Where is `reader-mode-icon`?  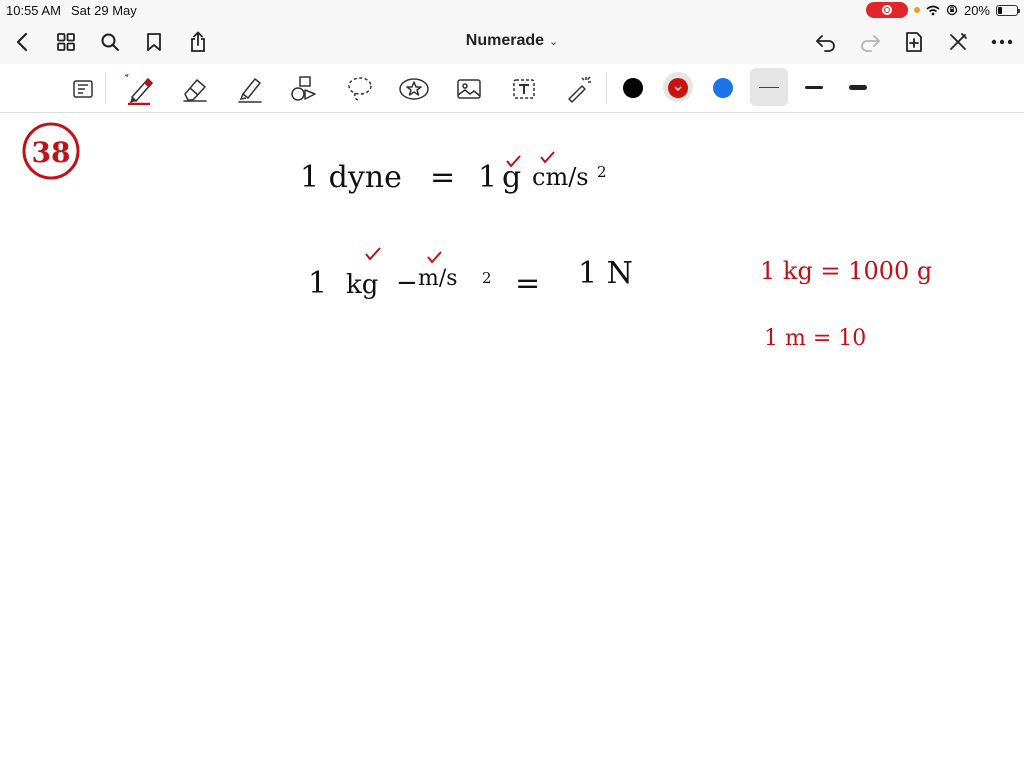
reader-mode-icon is located at coordinates (83, 89).